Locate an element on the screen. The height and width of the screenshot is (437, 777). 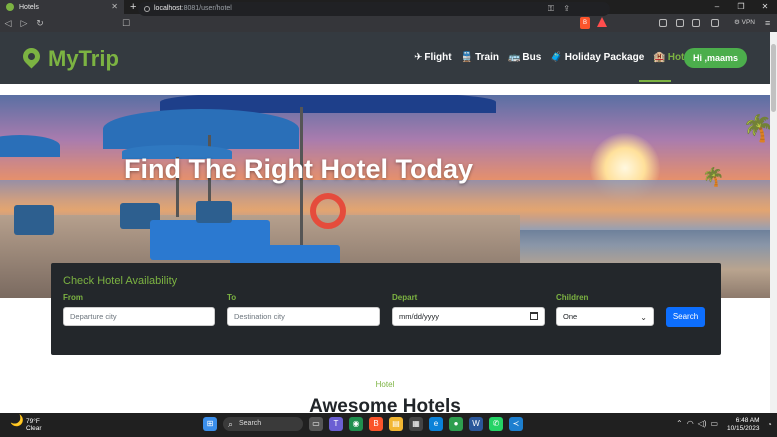
search-button: Search is located at coordinates (685, 317).